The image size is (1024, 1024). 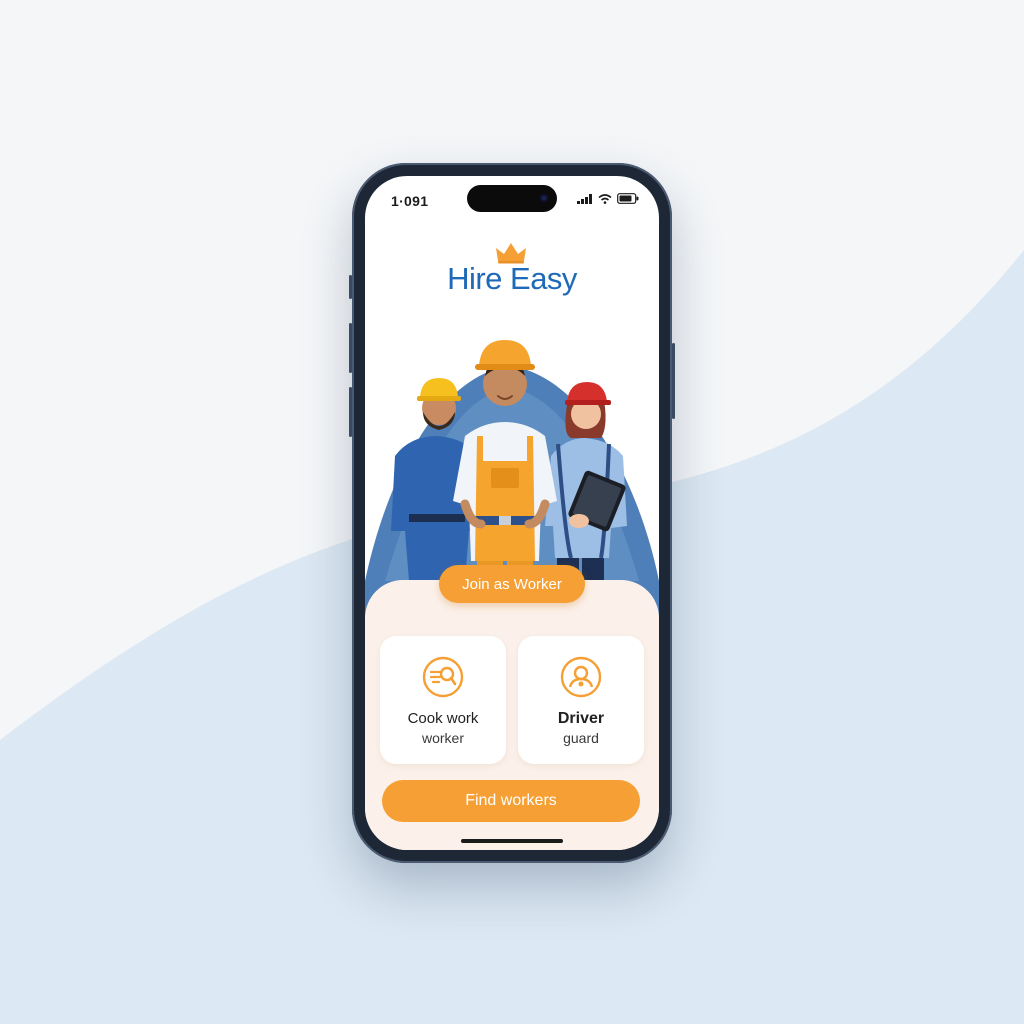 I want to click on signal-icon, so click(x=584, y=198).